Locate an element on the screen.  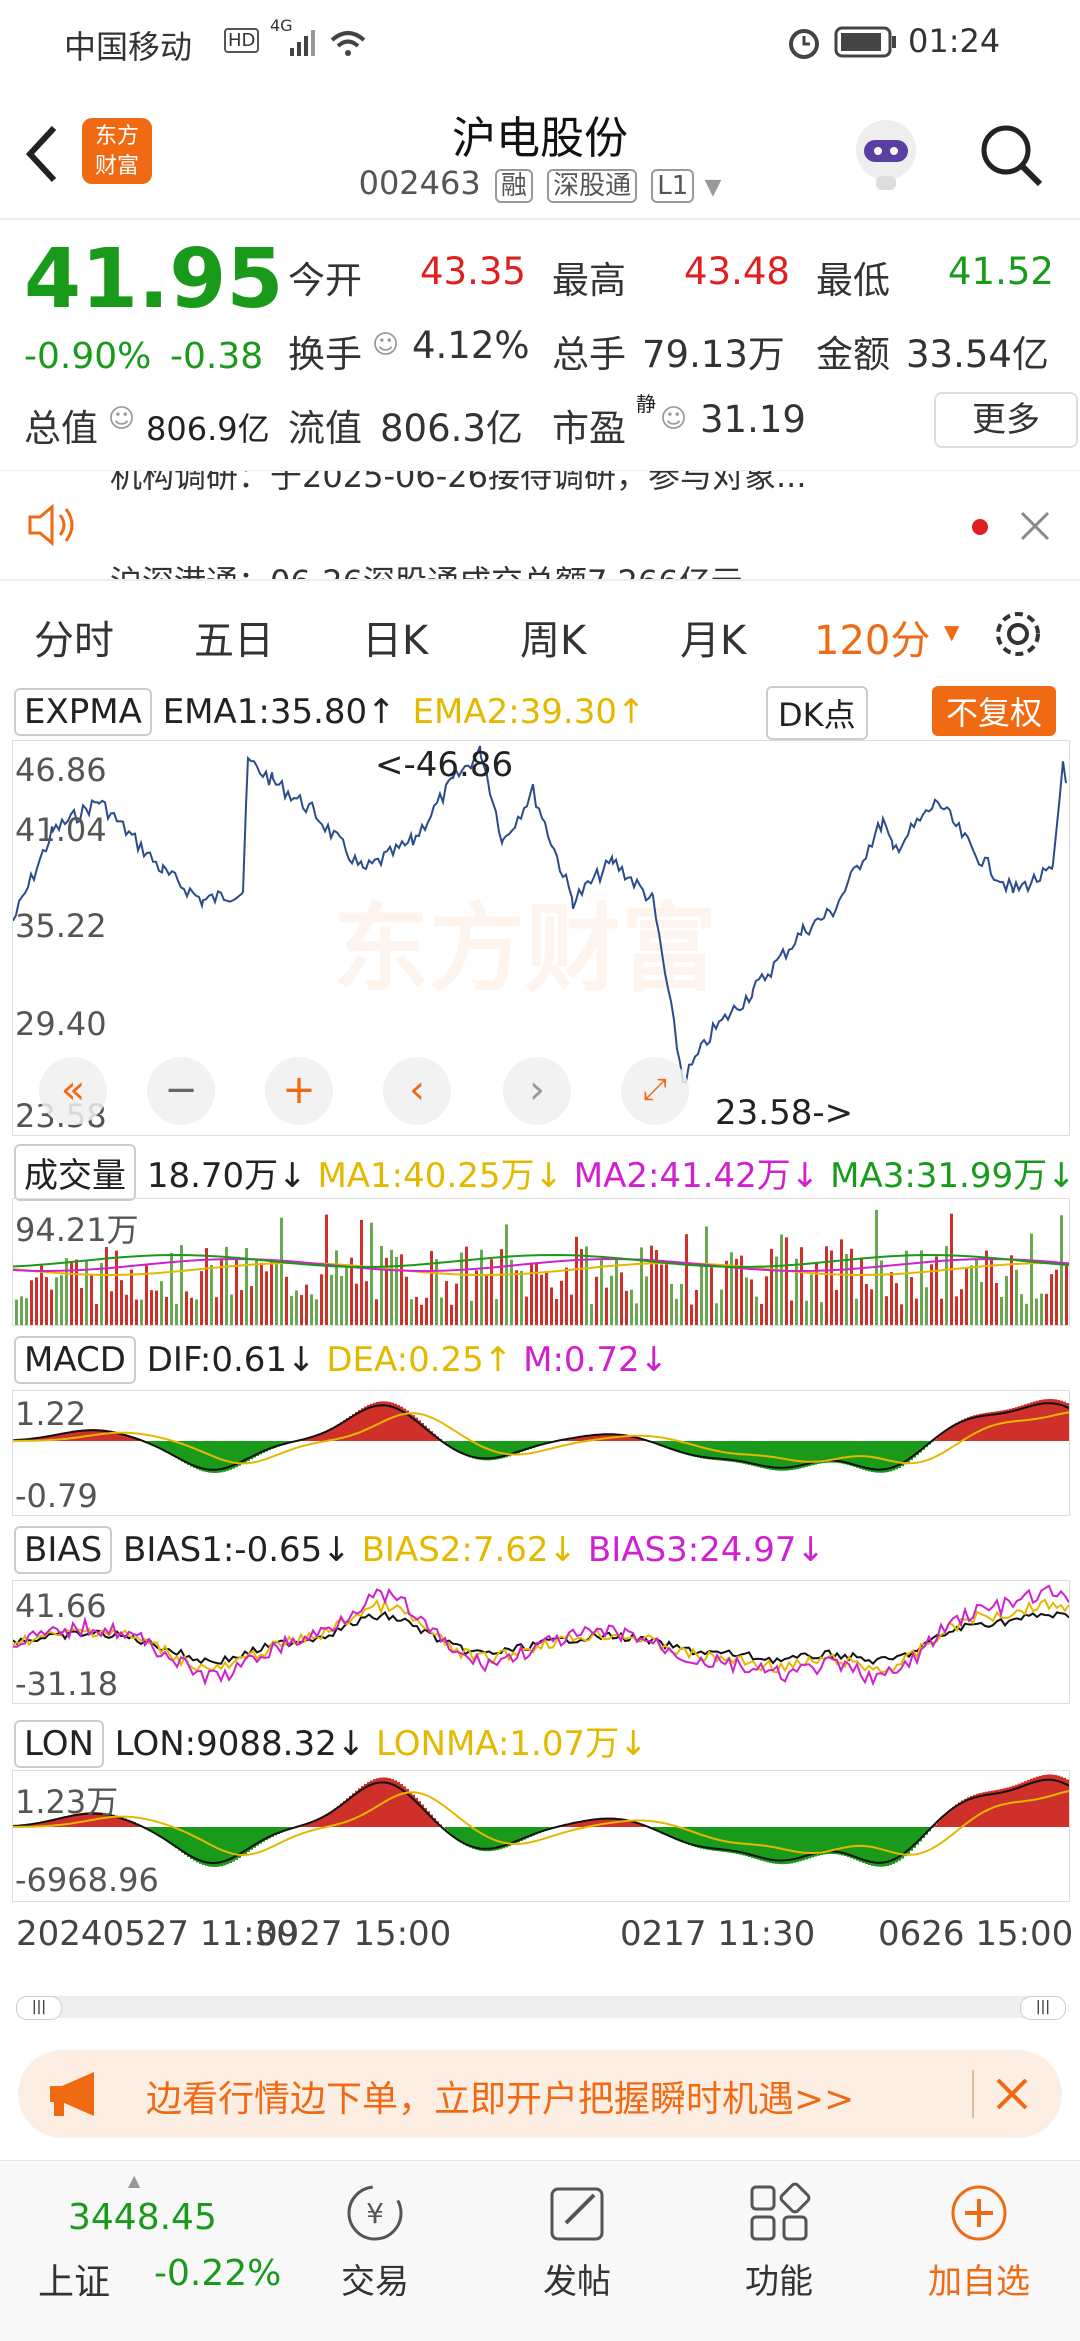
zoom-in-button: + is located at coordinates (299, 1091).